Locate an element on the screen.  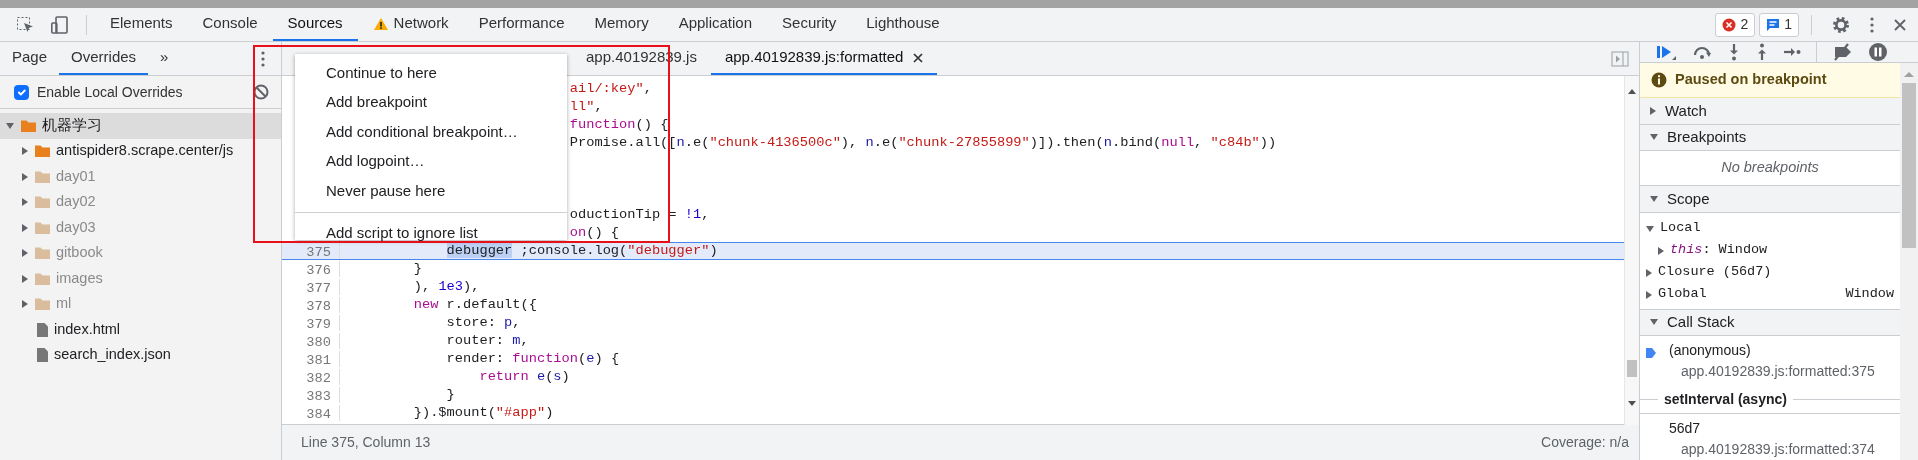
cursor-position: Line 375, Column 13 is located at coordinates (366, 442).